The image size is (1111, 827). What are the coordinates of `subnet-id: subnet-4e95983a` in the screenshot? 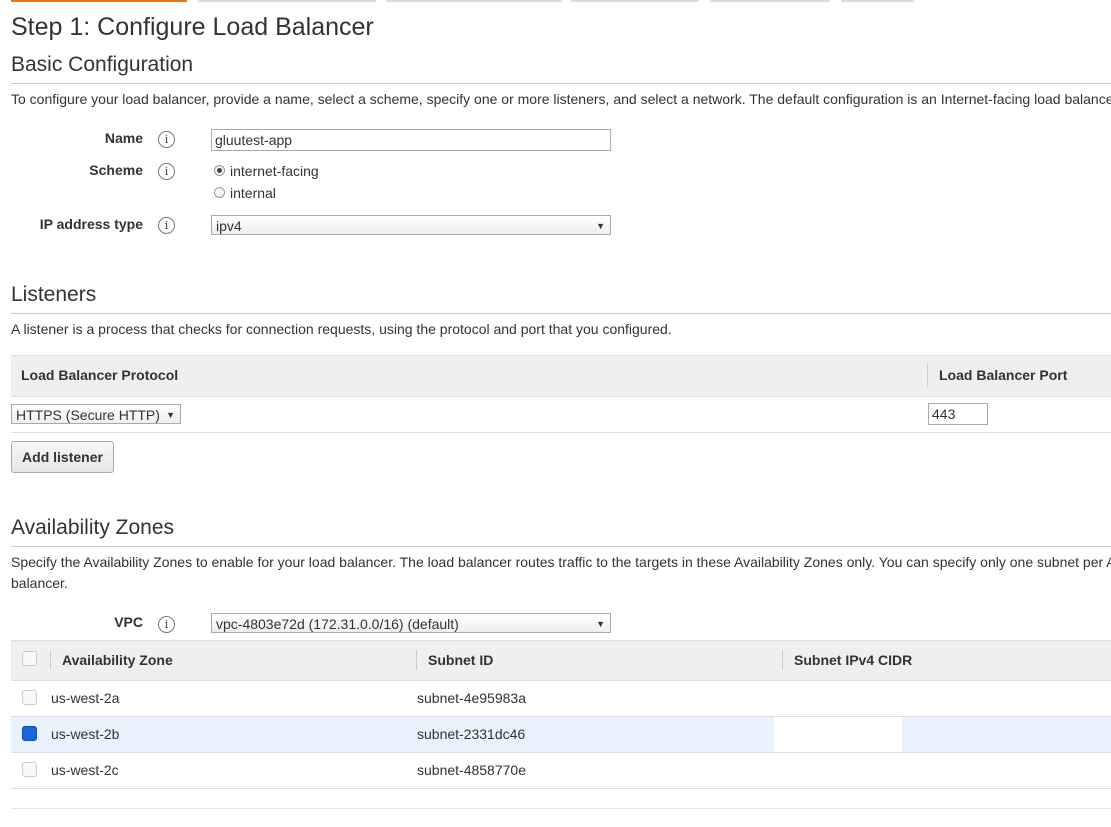 It's located at (471, 698).